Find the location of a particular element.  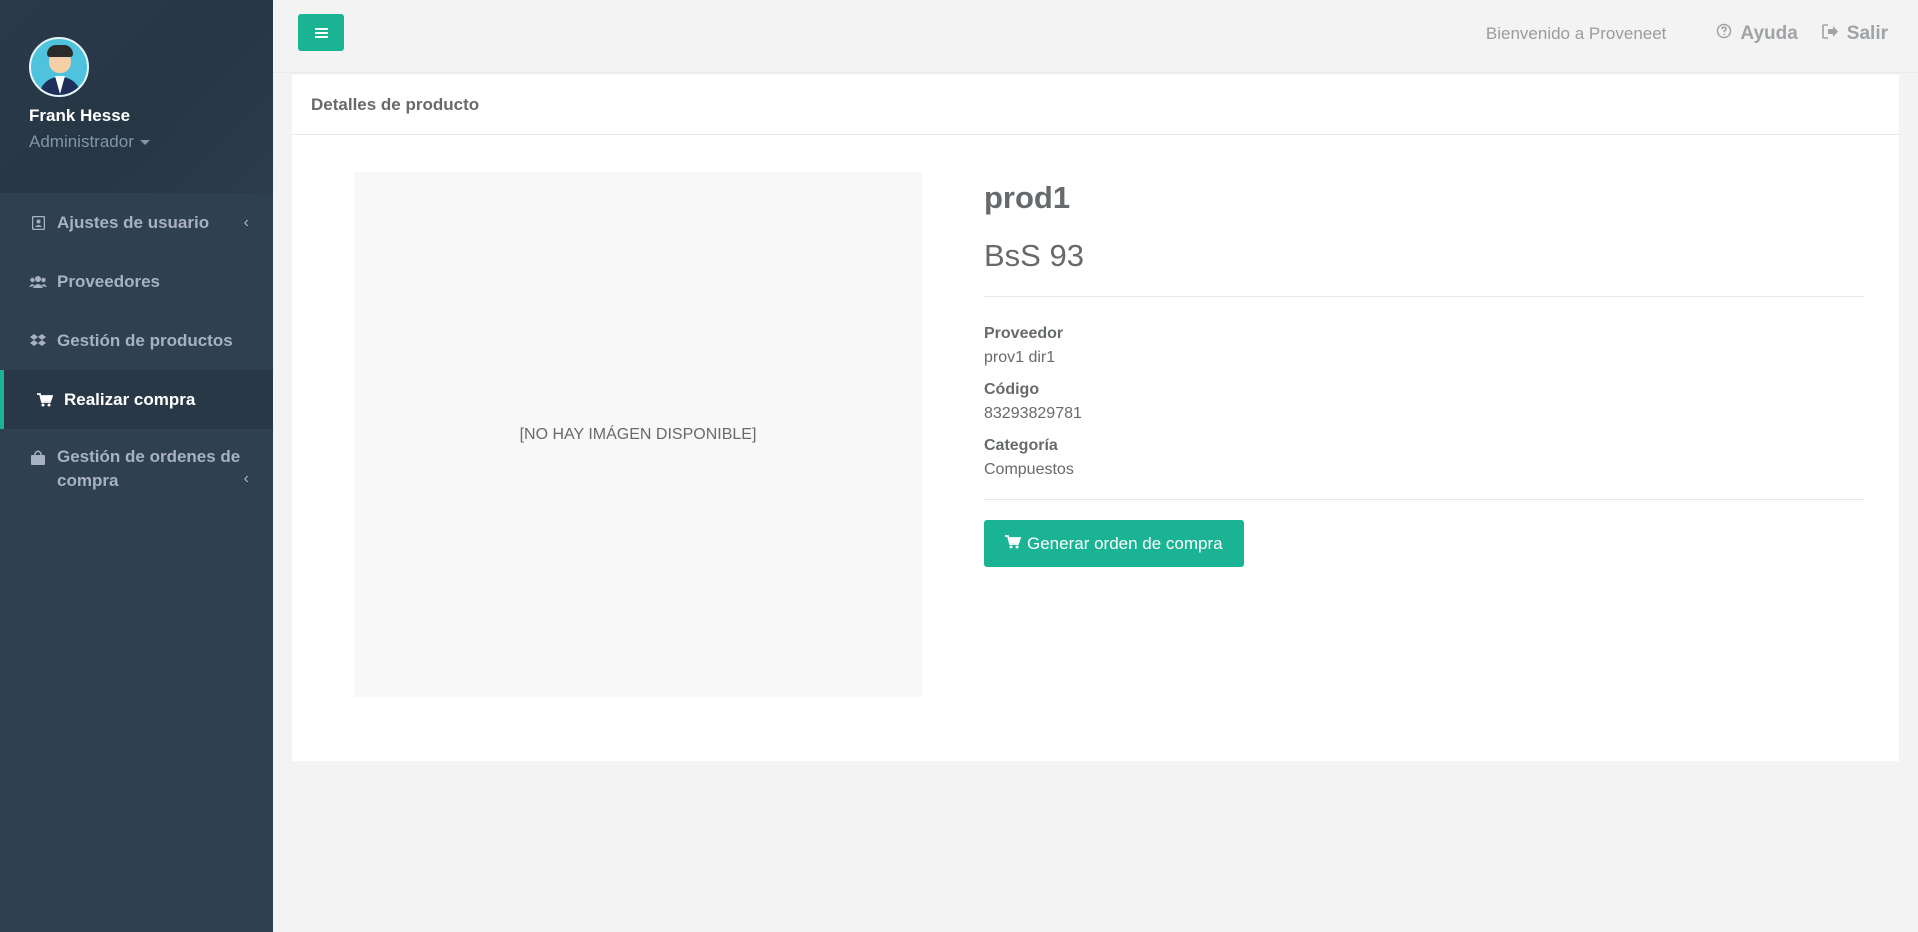

generate-purchase-order-button: Generar orden de compra is located at coordinates (1114, 543).